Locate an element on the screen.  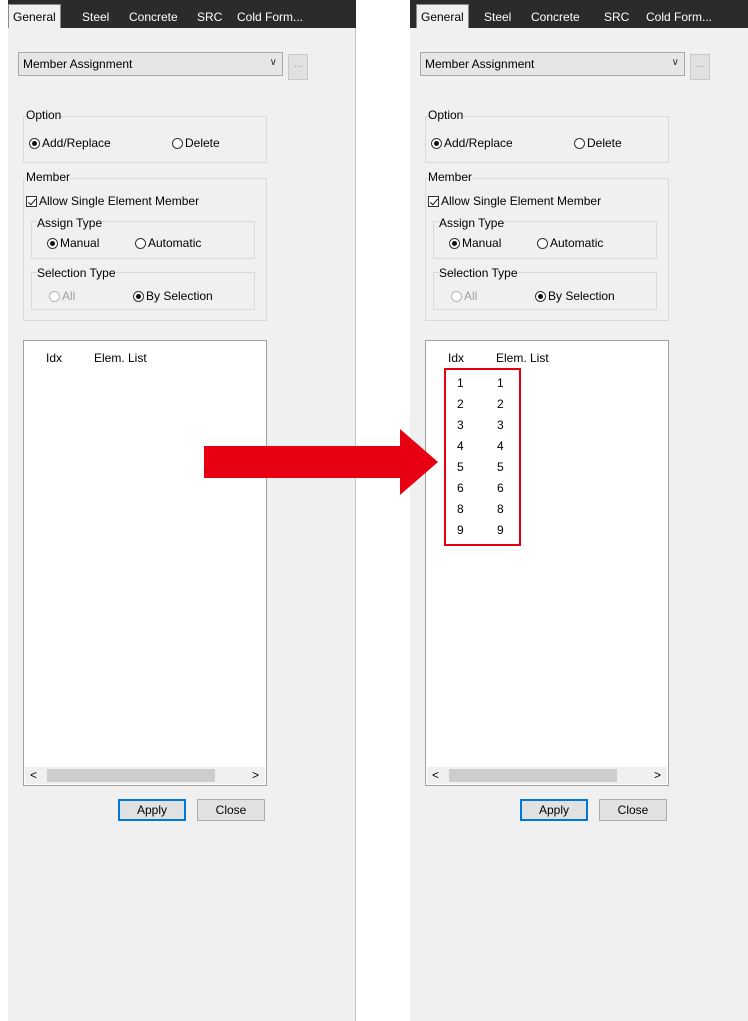
red-arrow-icon is located at coordinates (321, 462).